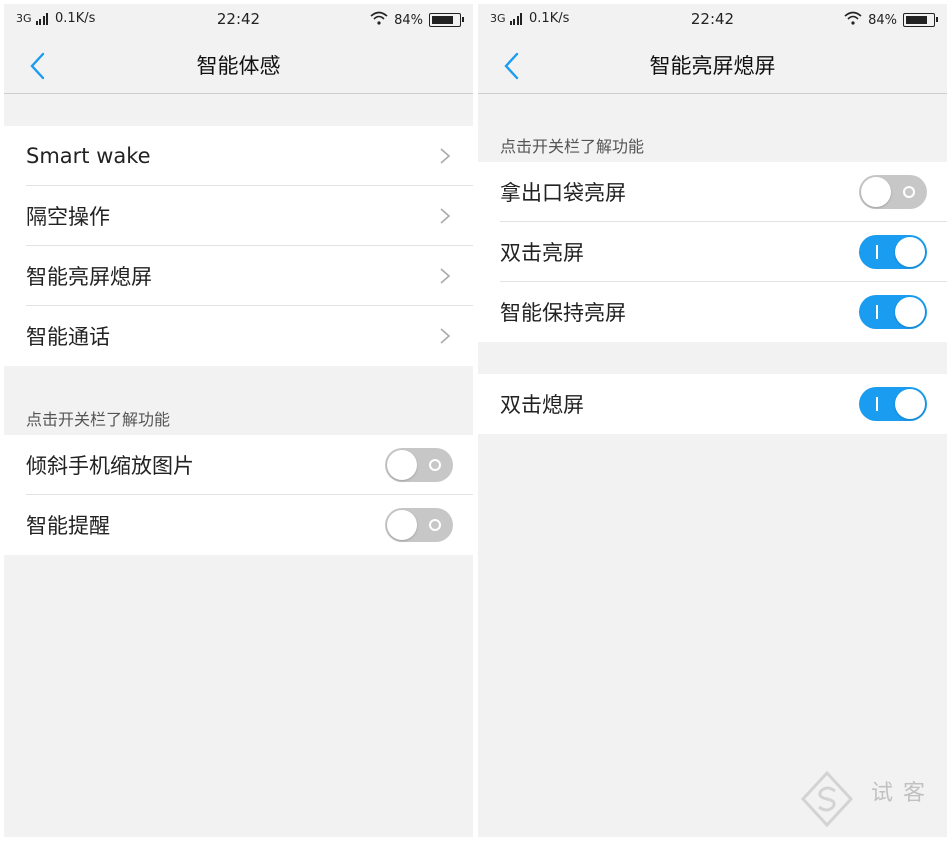 The width and height of the screenshot is (950, 841). Describe the element at coordinates (89, 277) in the screenshot. I see `list-item-label: 智能亮屏熄屏` at that location.